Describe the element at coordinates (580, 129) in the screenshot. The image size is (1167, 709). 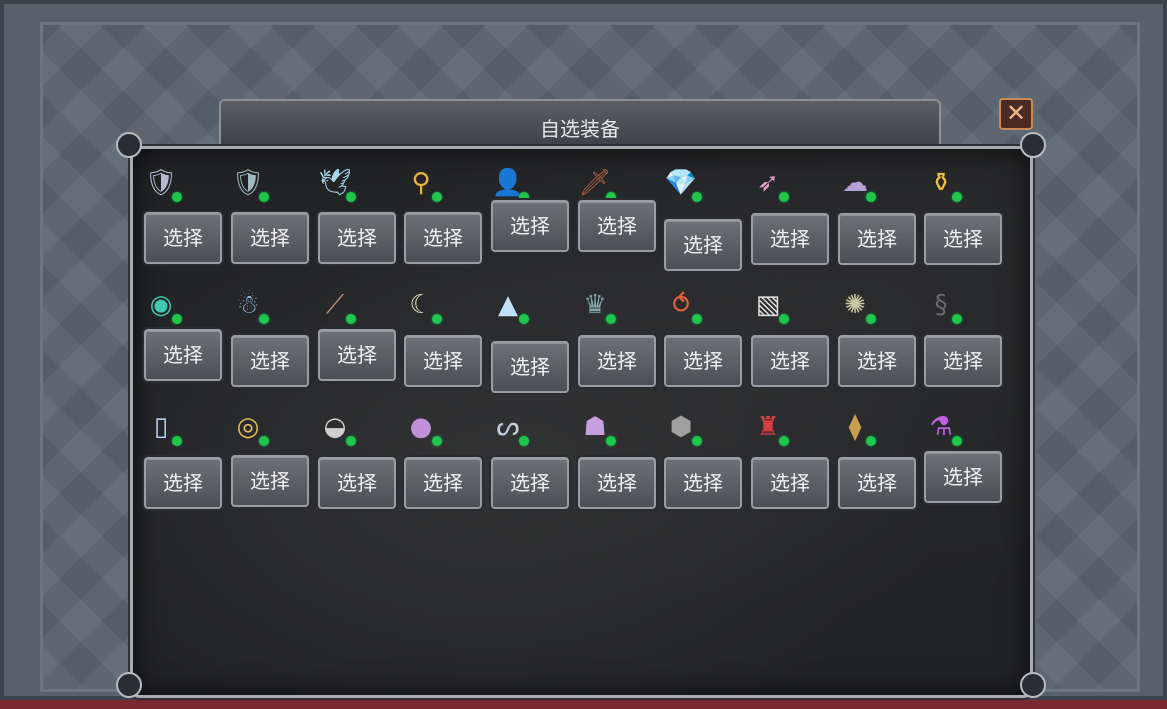
I see `dialog-title: 自选装备` at that location.